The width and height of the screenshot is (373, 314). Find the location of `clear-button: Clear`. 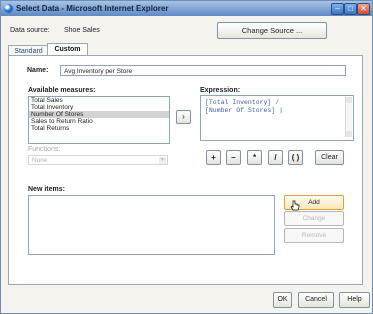

clear-button: Clear is located at coordinates (329, 157).